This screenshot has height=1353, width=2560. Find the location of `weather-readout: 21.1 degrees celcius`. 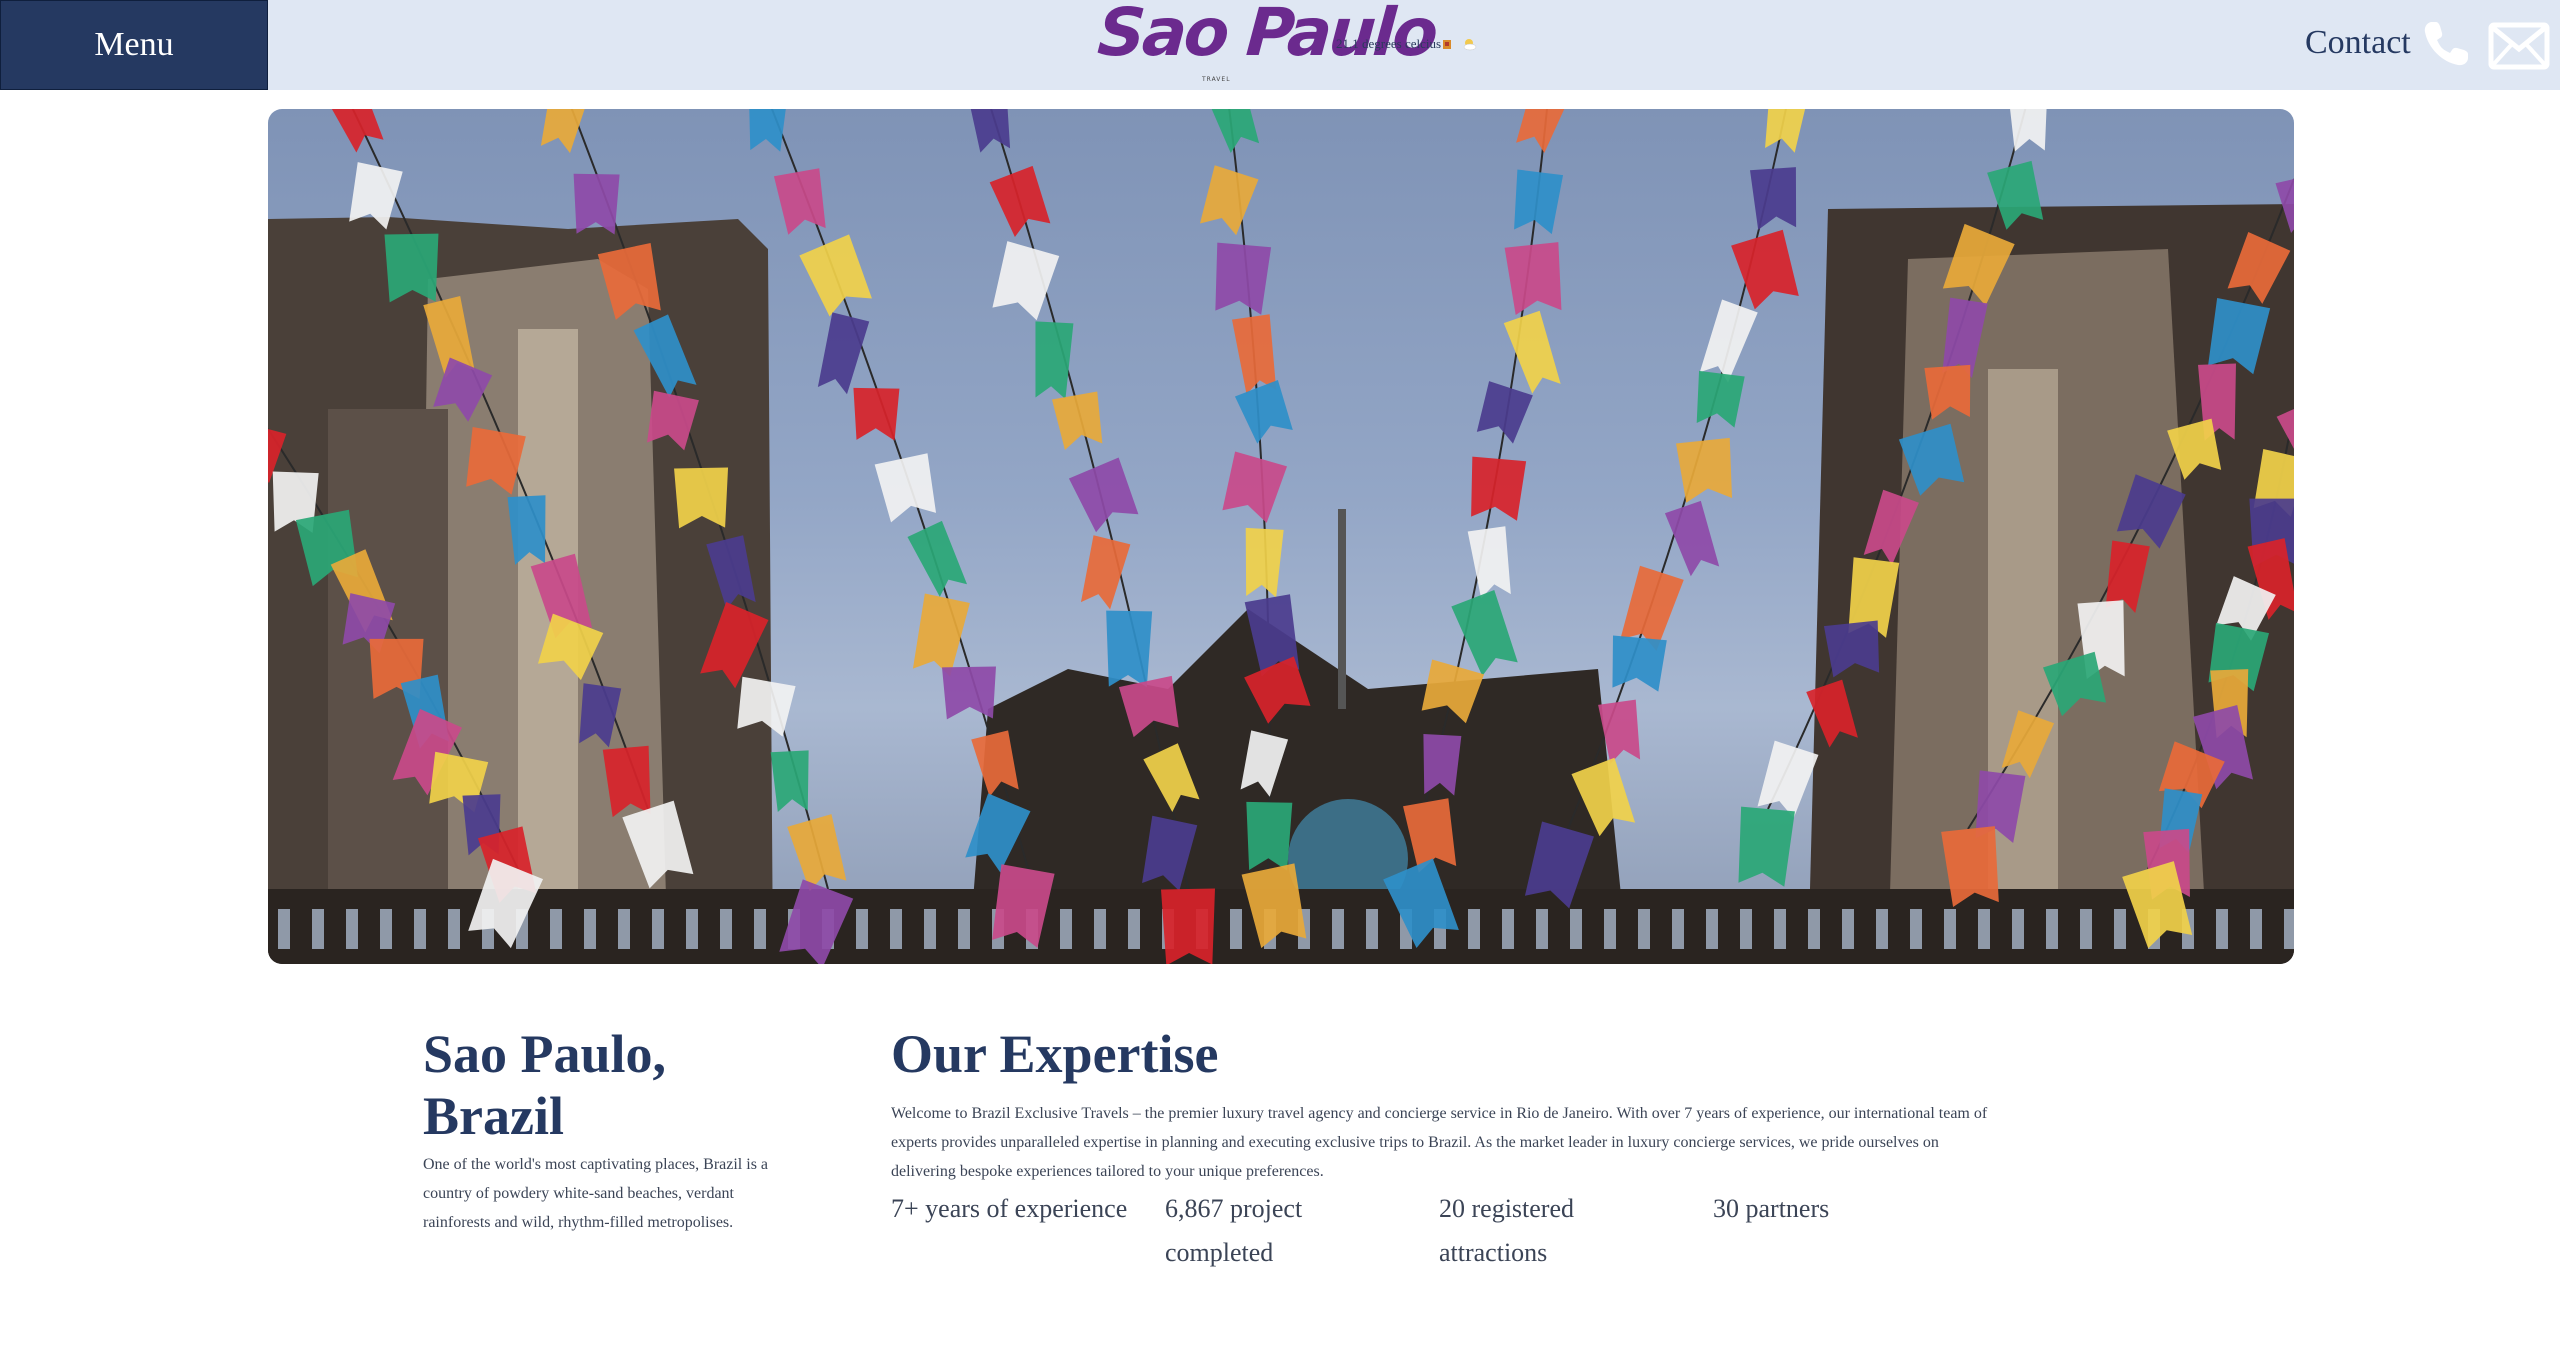

weather-readout: 21.1 degrees celcius is located at coordinates (1406, 44).